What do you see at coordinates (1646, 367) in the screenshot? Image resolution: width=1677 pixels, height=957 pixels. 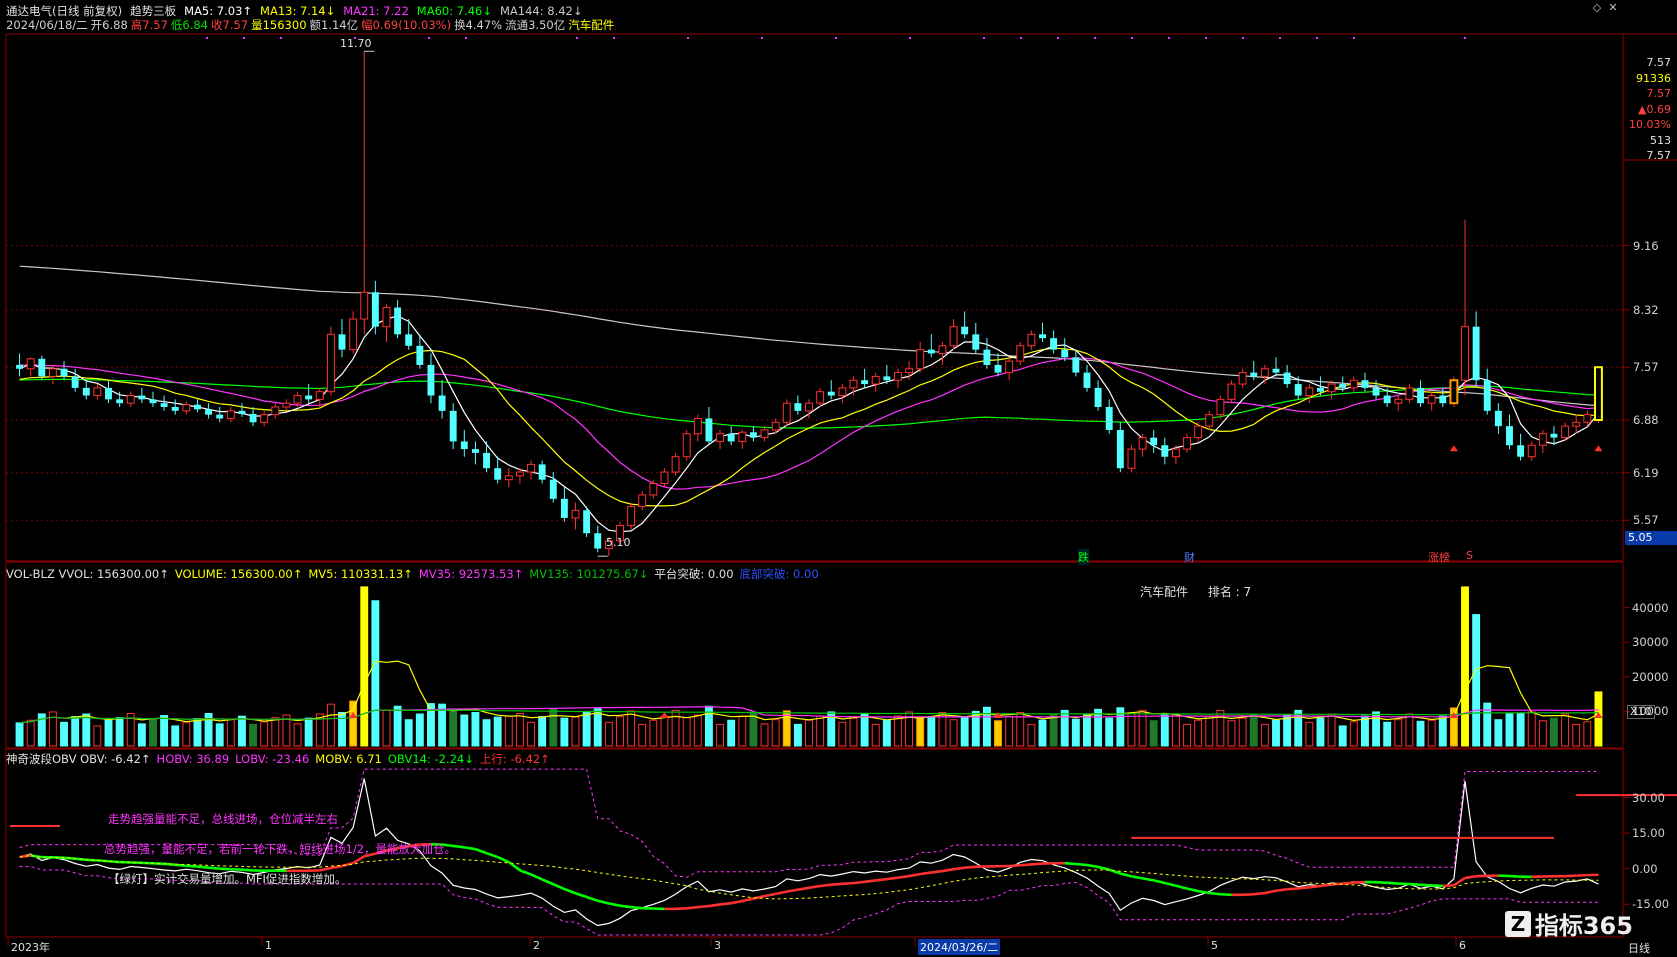 I see `price-tick-label: 7.57` at bounding box center [1646, 367].